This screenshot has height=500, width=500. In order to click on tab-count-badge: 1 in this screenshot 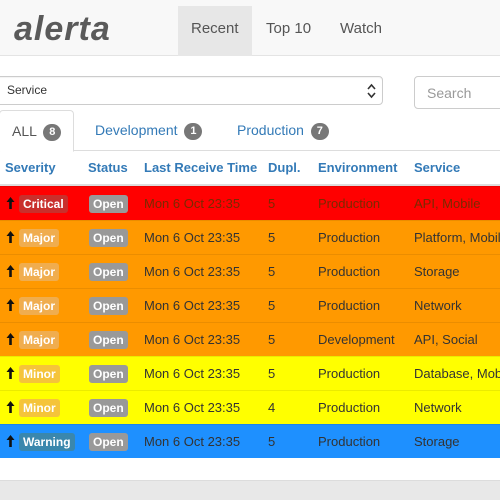, I will do `click(193, 131)`.